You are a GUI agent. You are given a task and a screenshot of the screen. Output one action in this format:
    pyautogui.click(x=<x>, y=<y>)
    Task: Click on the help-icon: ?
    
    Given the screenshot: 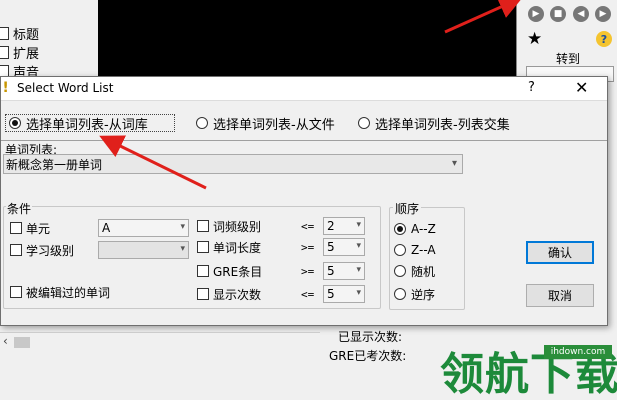 What is the action you would take?
    pyautogui.click(x=604, y=39)
    